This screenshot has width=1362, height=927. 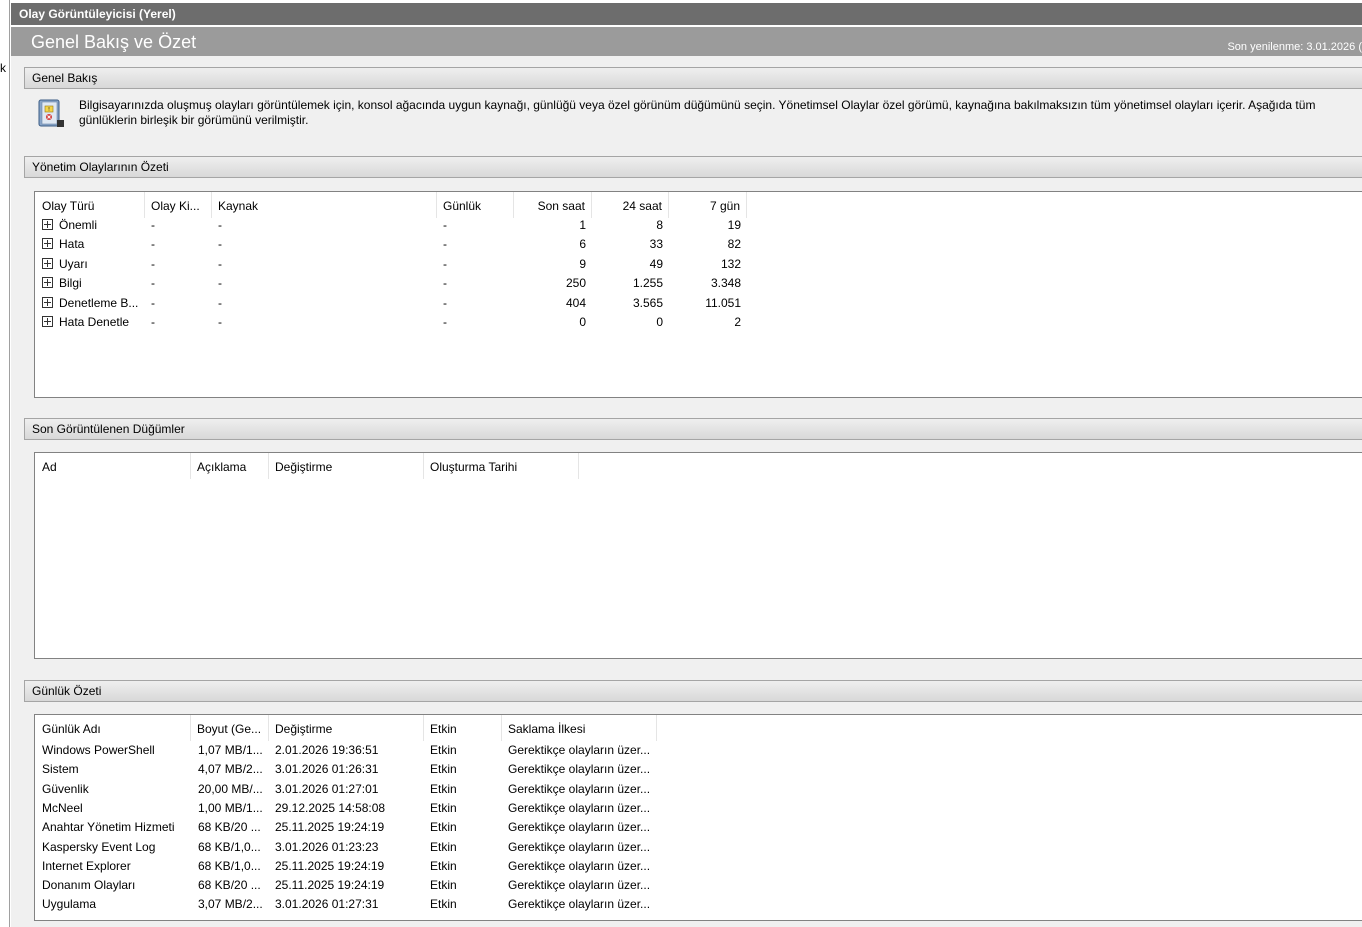 What do you see at coordinates (579, 728) in the screenshot?
I see `col-header-retention: Saklama İlkesi` at bounding box center [579, 728].